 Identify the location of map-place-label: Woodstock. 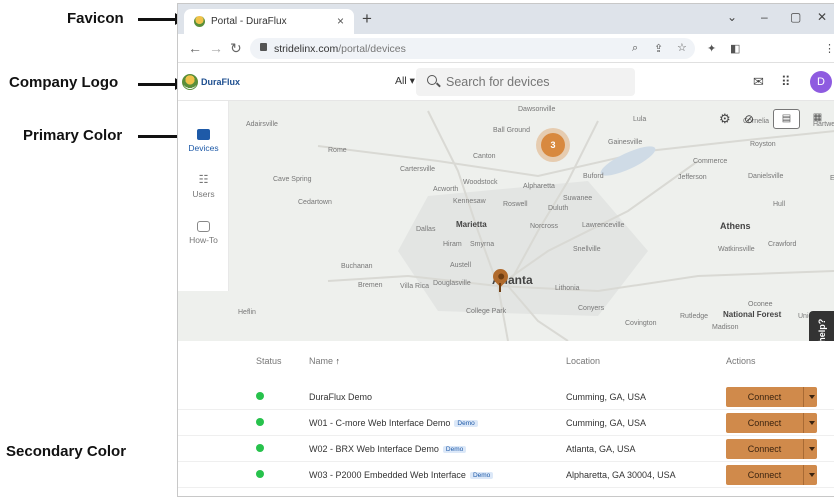
(480, 182).